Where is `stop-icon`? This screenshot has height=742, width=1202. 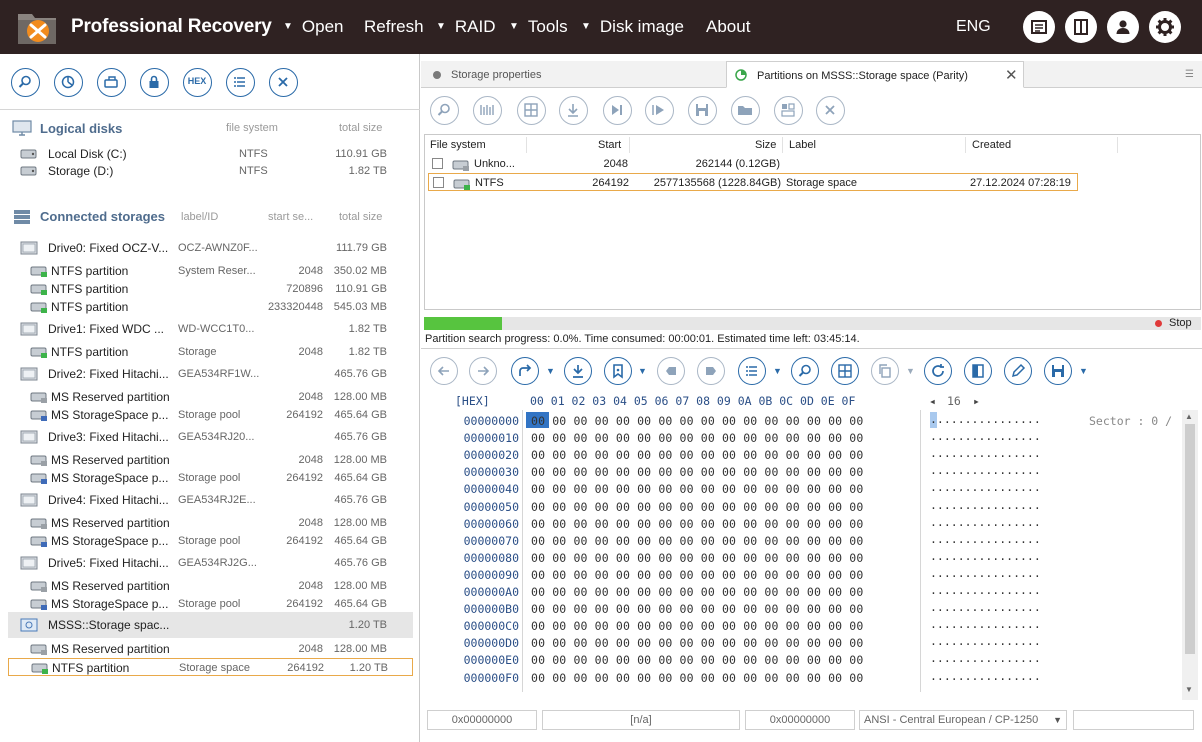
stop-icon is located at coordinates (1158, 323).